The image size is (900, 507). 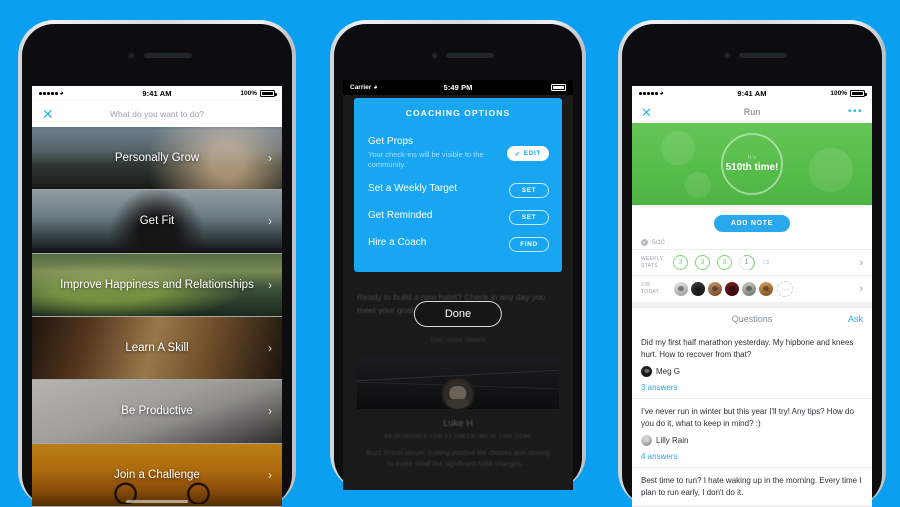 I want to click on category-personally-grow: Personally Grow ›, so click(x=157, y=159).